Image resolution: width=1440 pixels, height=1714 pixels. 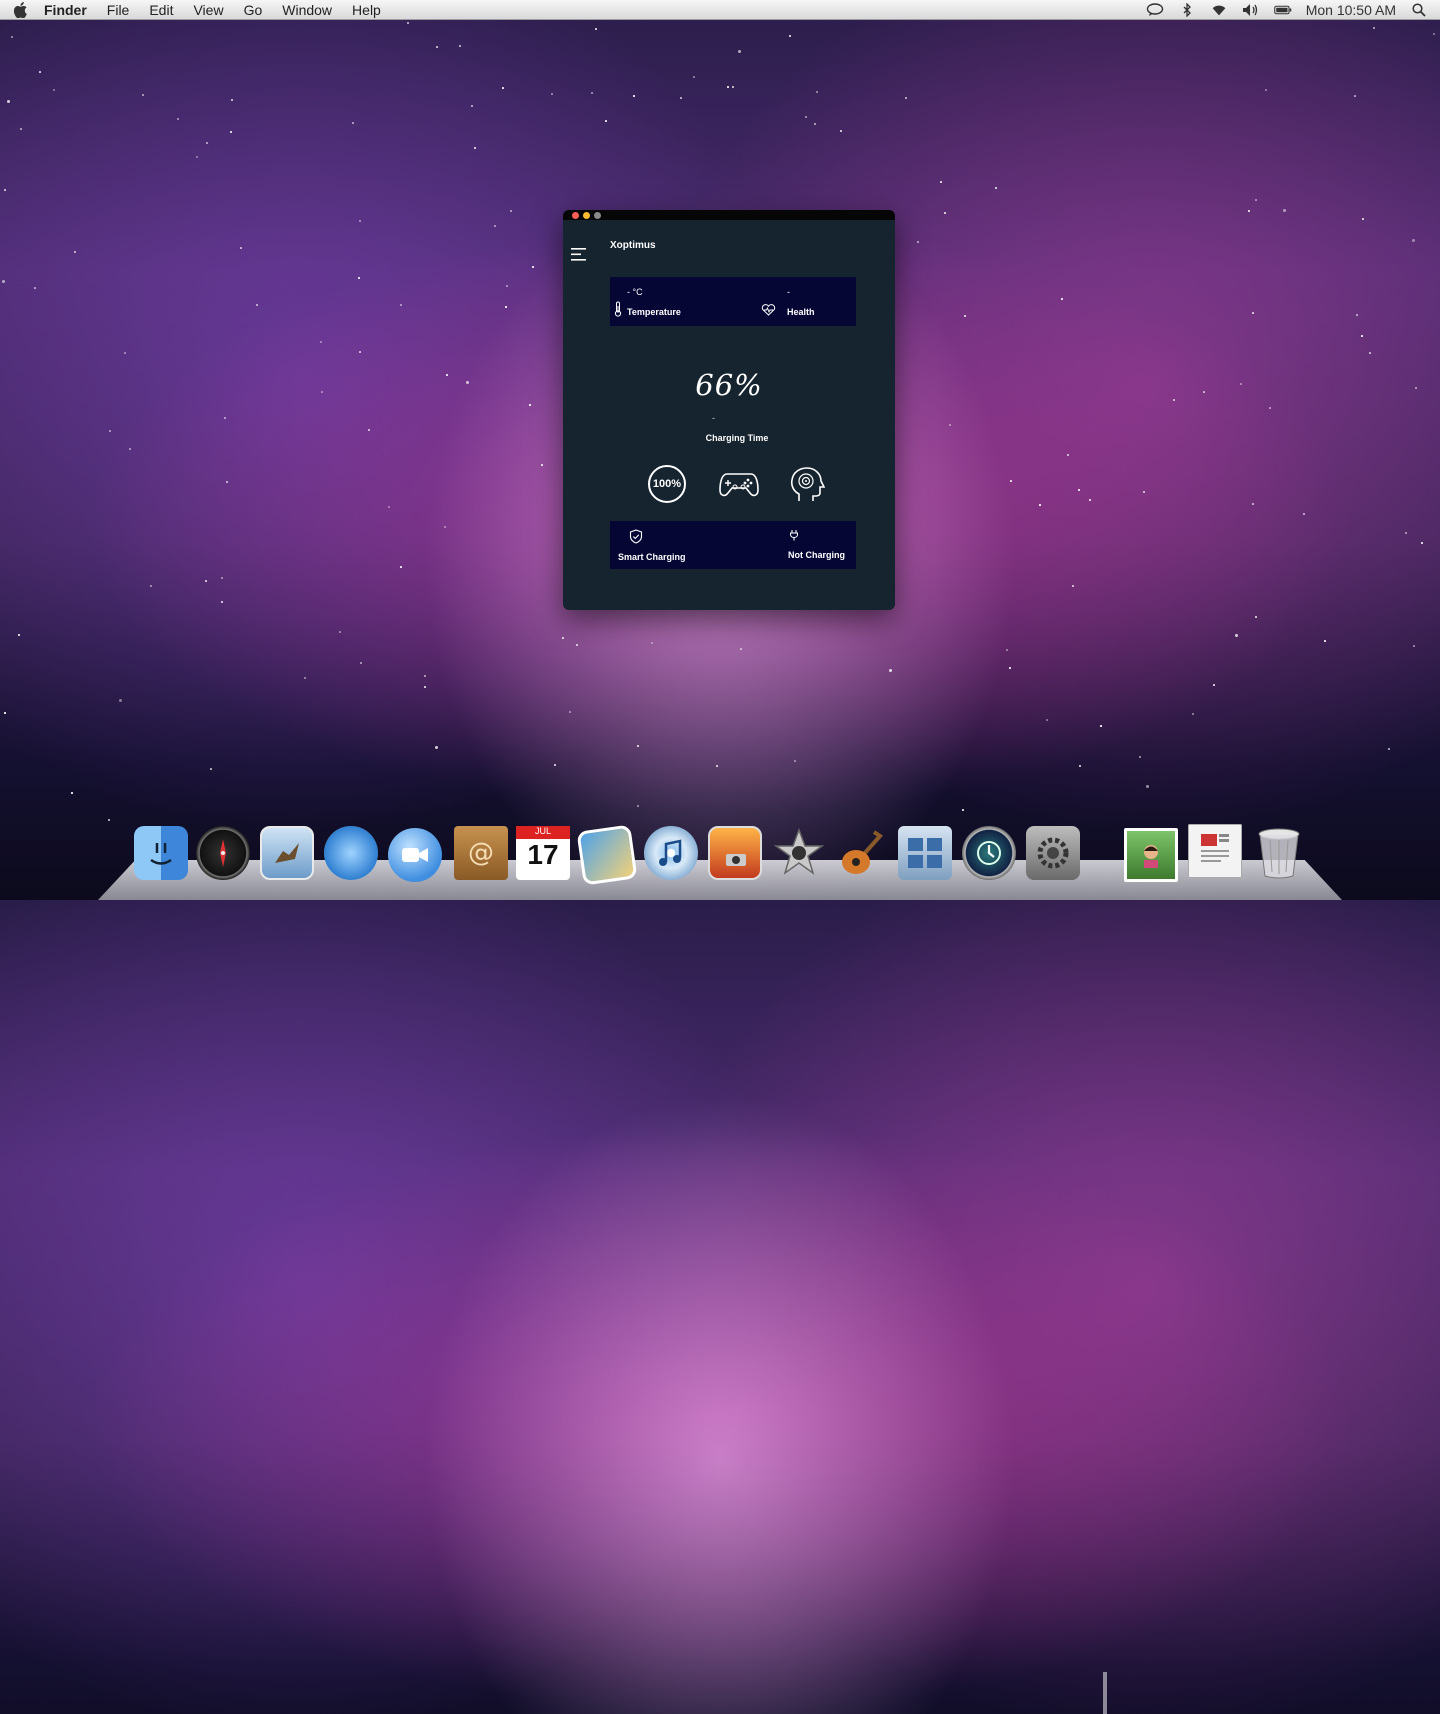 I want to click on spotlight-search-icon, so click(x=1419, y=10).